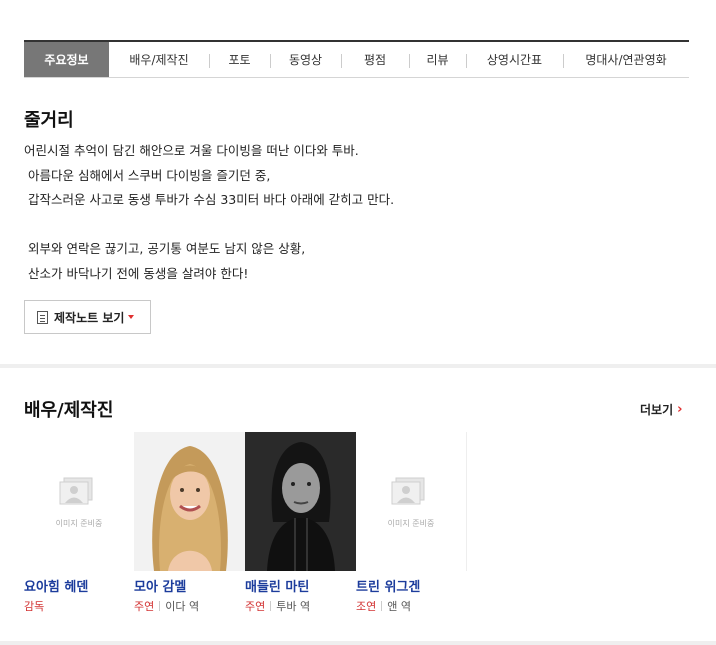 The height and width of the screenshot is (645, 716). Describe the element at coordinates (165, 249) in the screenshot. I see `synopsis-line: 외부와 연락은 끊기고, 공기통 여분도 남지 않은 상황,` at that location.